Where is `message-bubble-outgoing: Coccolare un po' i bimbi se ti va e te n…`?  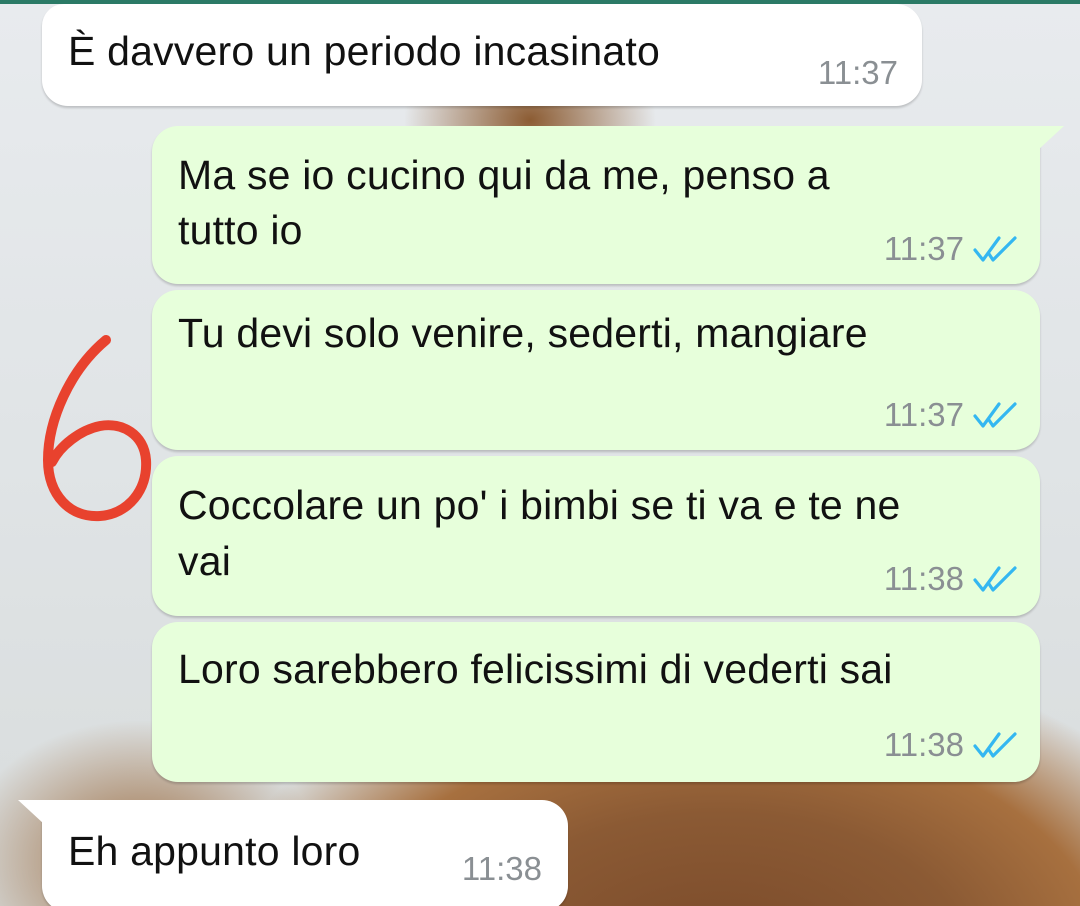
message-bubble-outgoing: Coccolare un po' i bimbi se ti va e te n… is located at coordinates (596, 536).